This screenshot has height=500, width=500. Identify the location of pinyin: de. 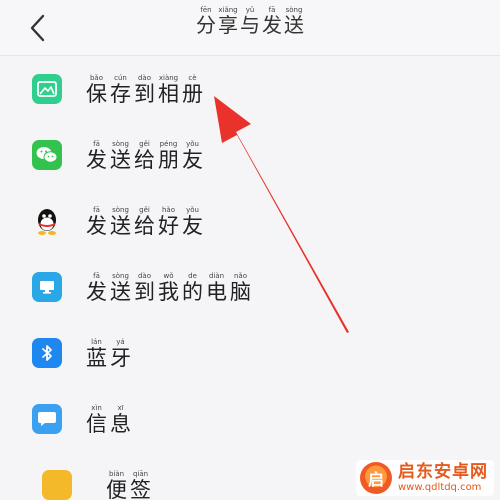
(192, 276).